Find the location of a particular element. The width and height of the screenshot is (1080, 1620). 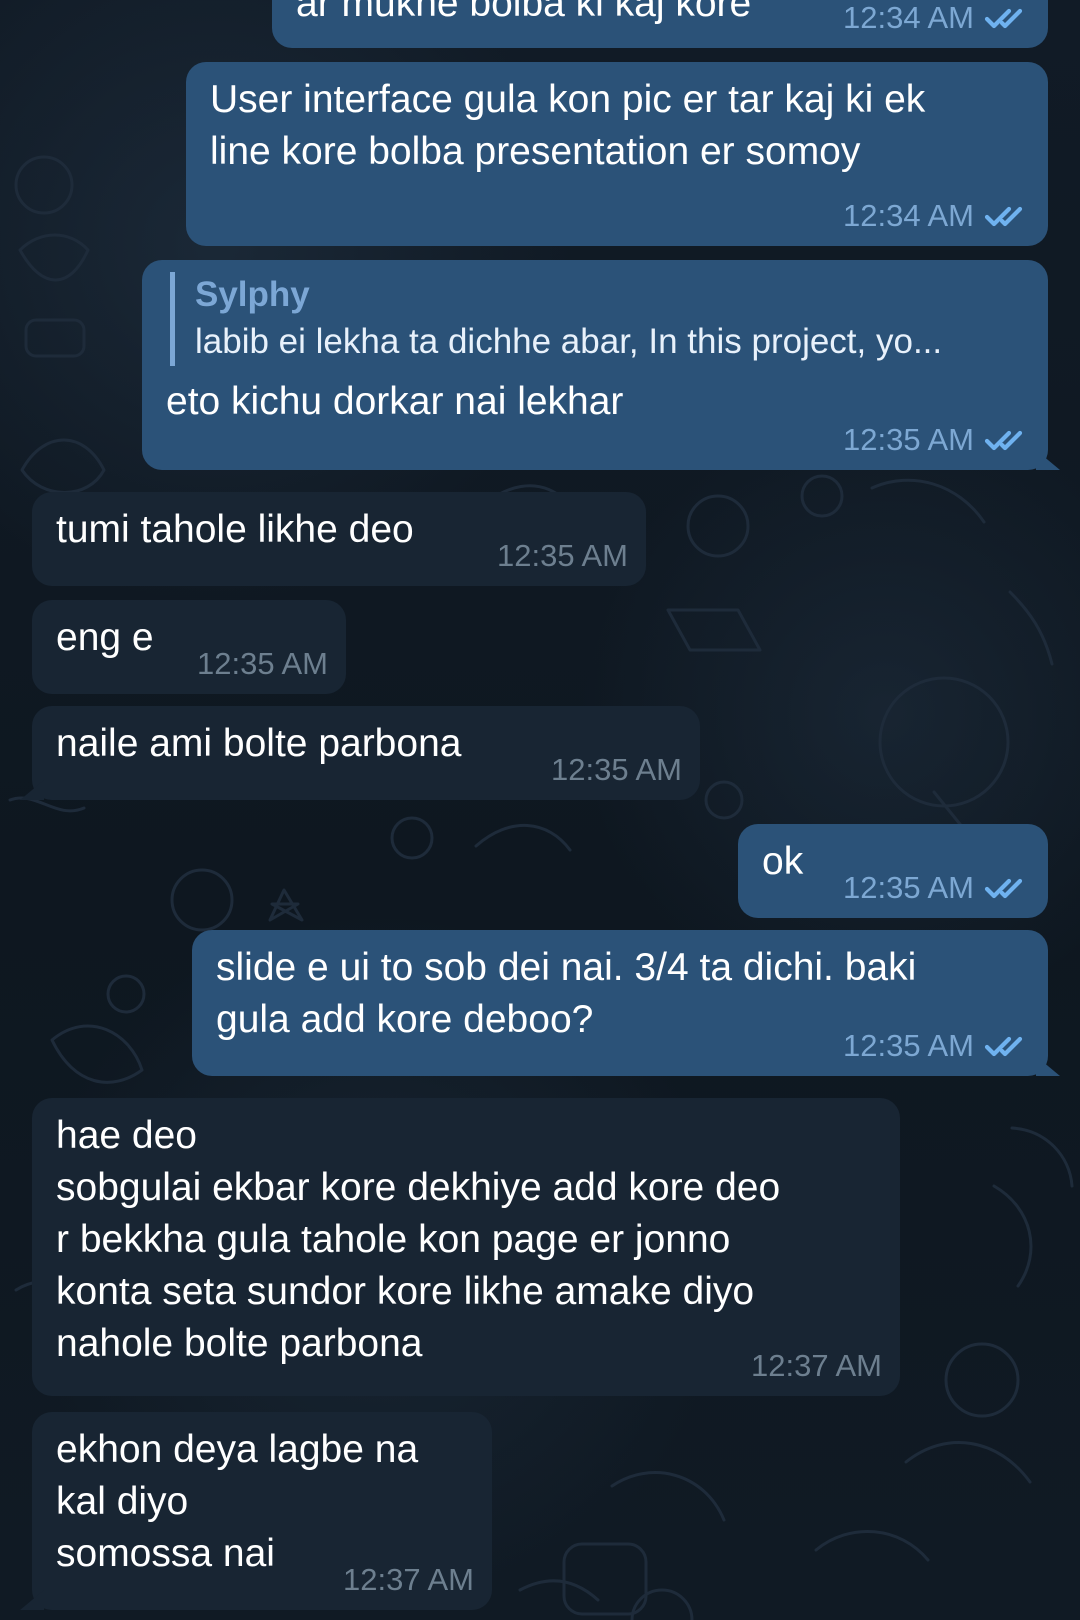

message-bubble-in-1: tumi tahole likhe deo 12:35 AM is located at coordinates (339, 539).